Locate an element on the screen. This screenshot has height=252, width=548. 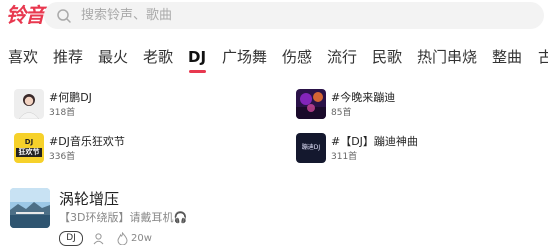
thumbnail-text: DJ is located at coordinates (29, 142).